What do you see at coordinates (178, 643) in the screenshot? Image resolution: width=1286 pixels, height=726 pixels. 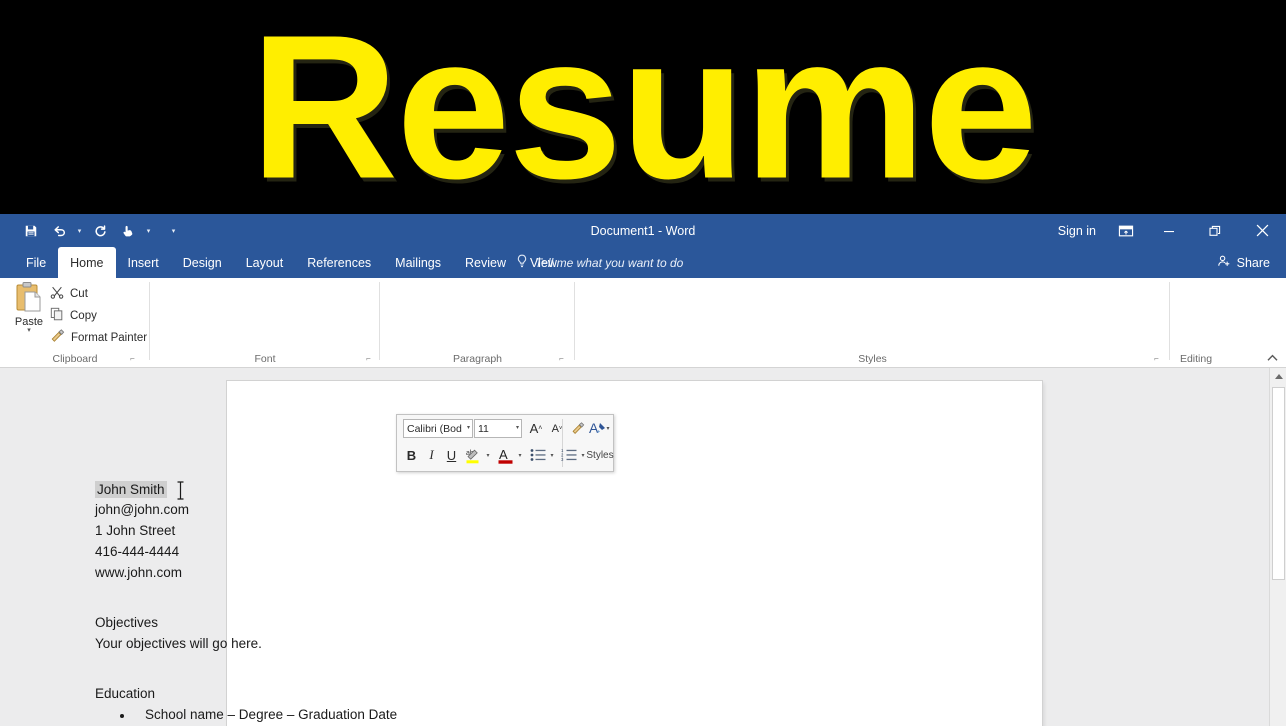 I see `document-line-objectives-body: Your objectives will go here.` at bounding box center [178, 643].